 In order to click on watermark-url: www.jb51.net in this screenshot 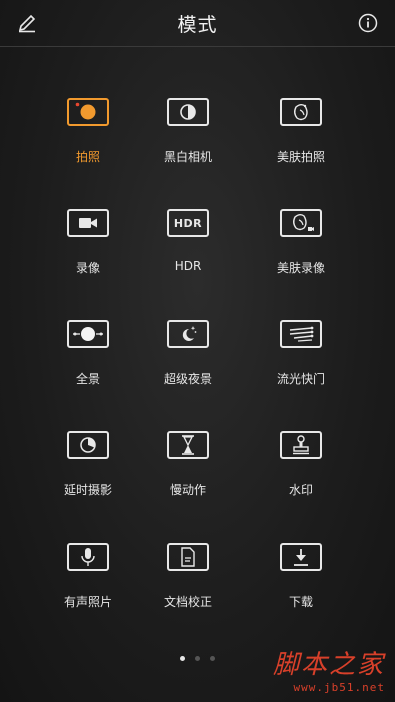, I will do `click(339, 687)`.